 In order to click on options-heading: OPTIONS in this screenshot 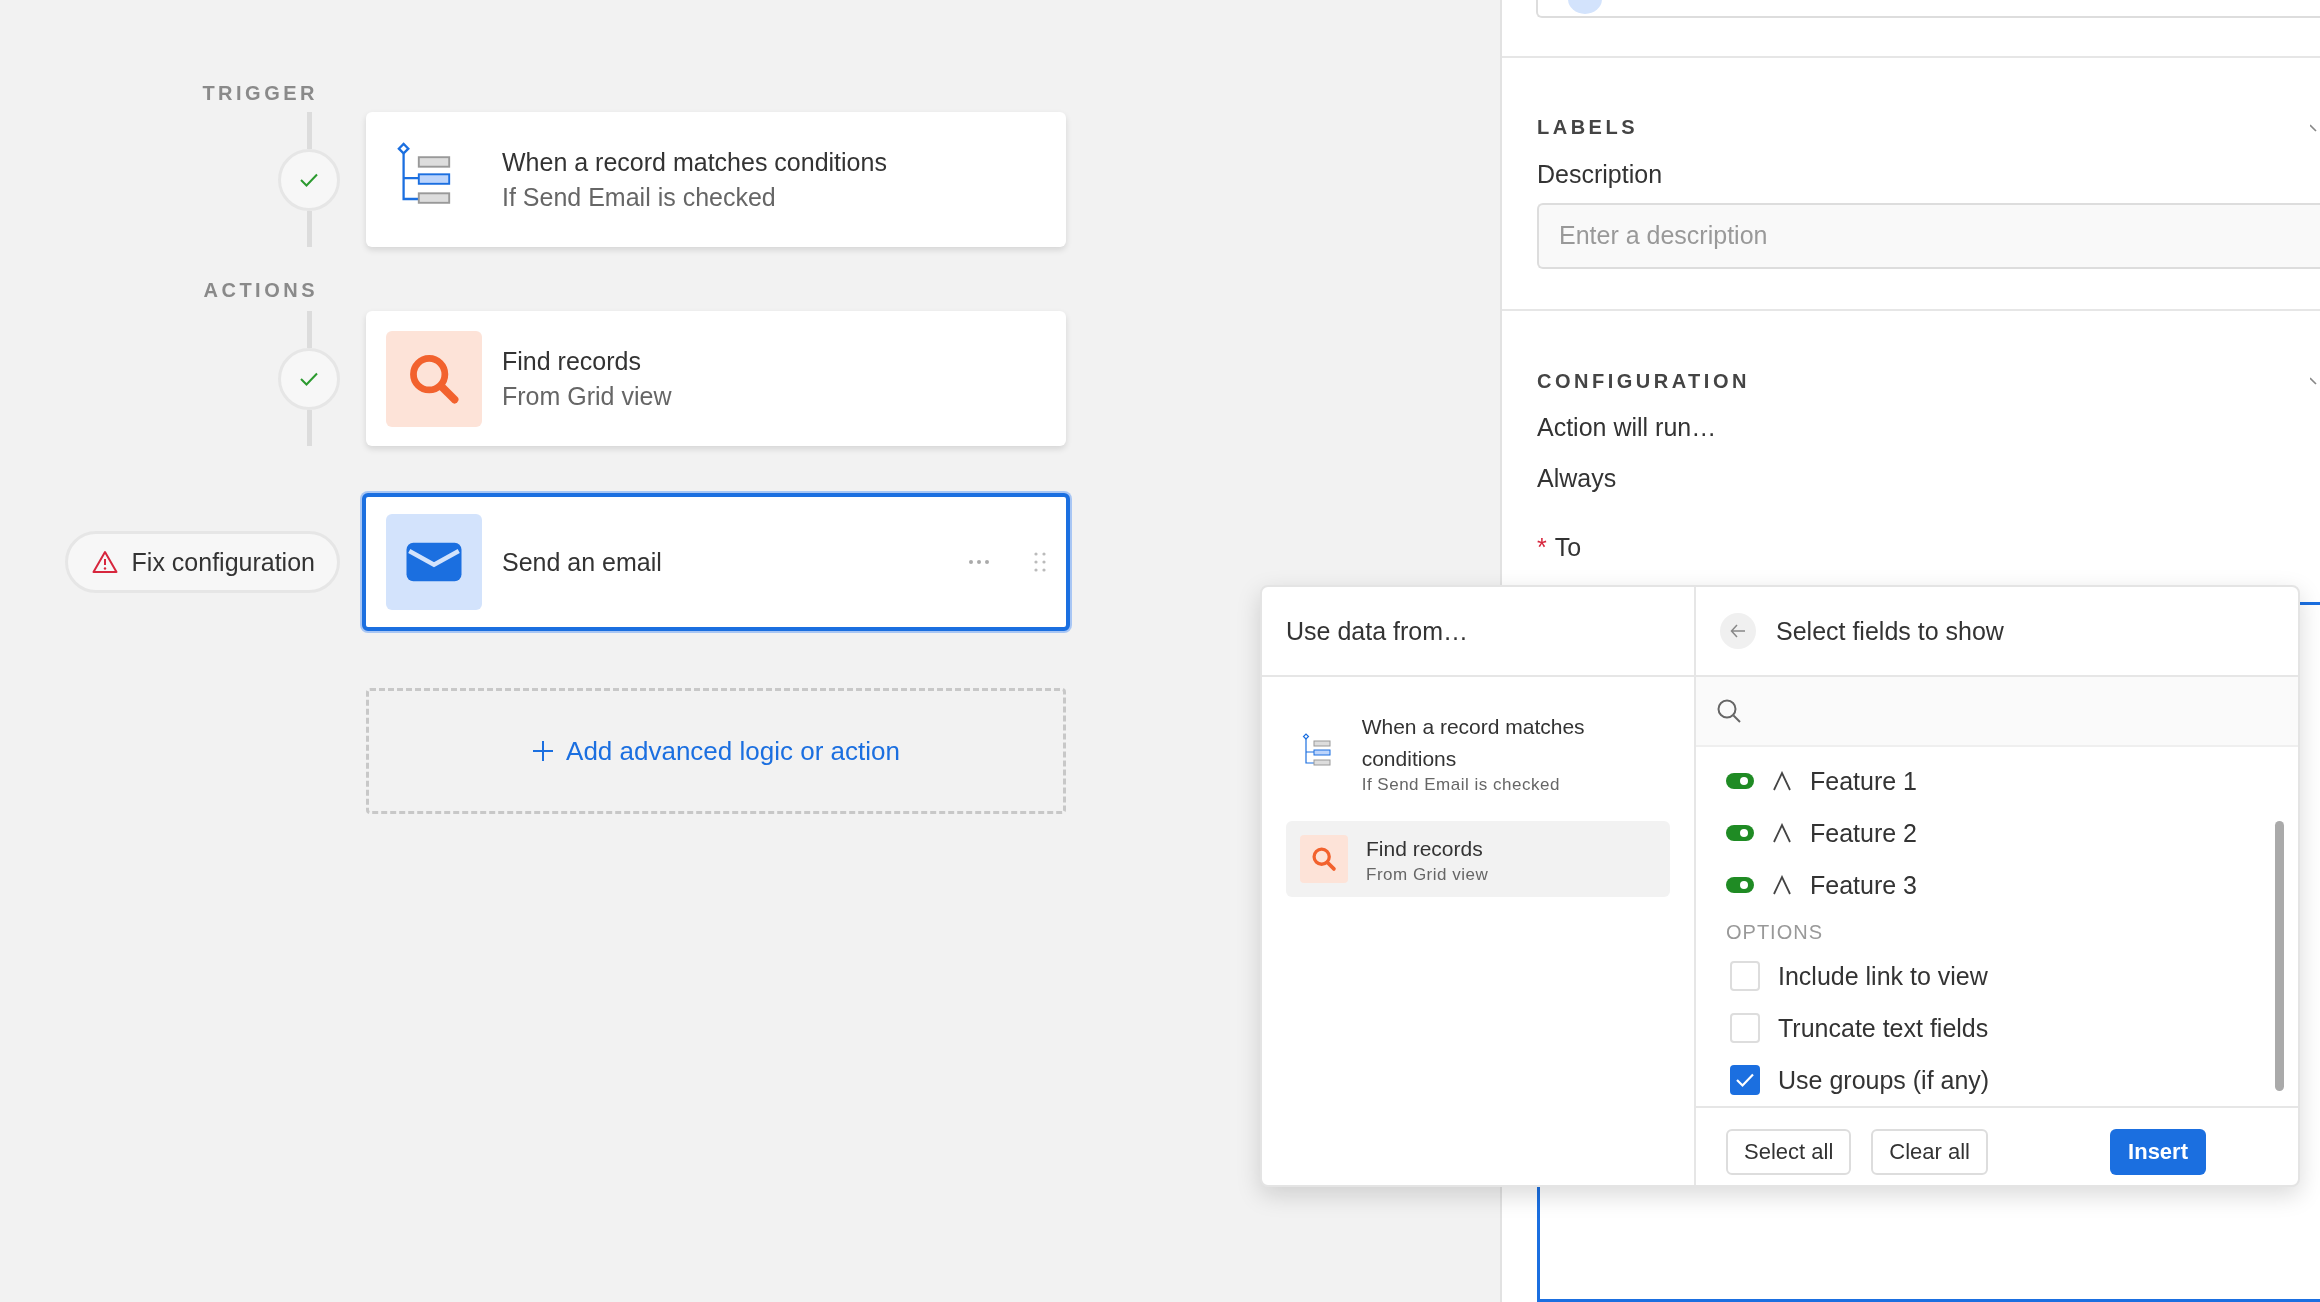, I will do `click(1775, 932)`.